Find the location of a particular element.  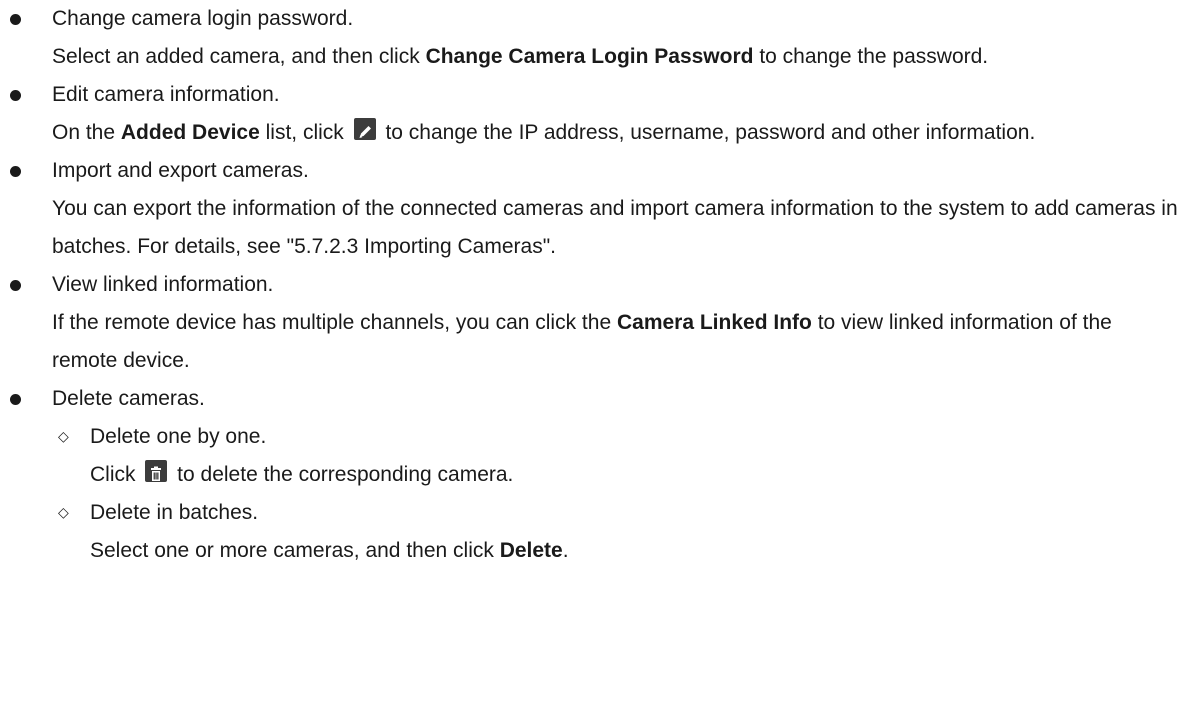

subitem-title: Delete in batches. is located at coordinates (174, 512).